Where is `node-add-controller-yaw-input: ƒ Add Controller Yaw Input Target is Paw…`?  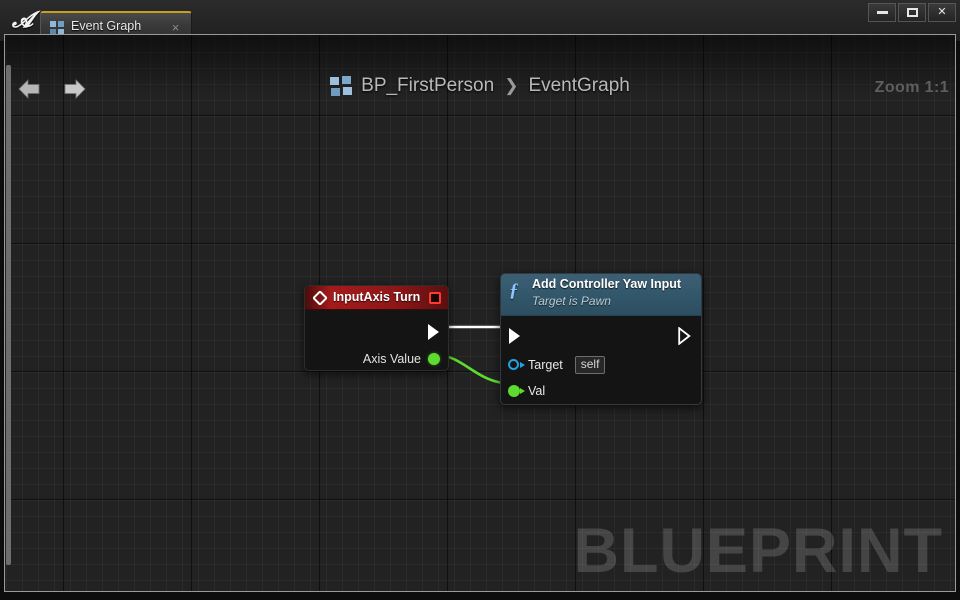 node-add-controller-yaw-input: ƒ Add Controller Yaw Input Target is Paw… is located at coordinates (601, 339).